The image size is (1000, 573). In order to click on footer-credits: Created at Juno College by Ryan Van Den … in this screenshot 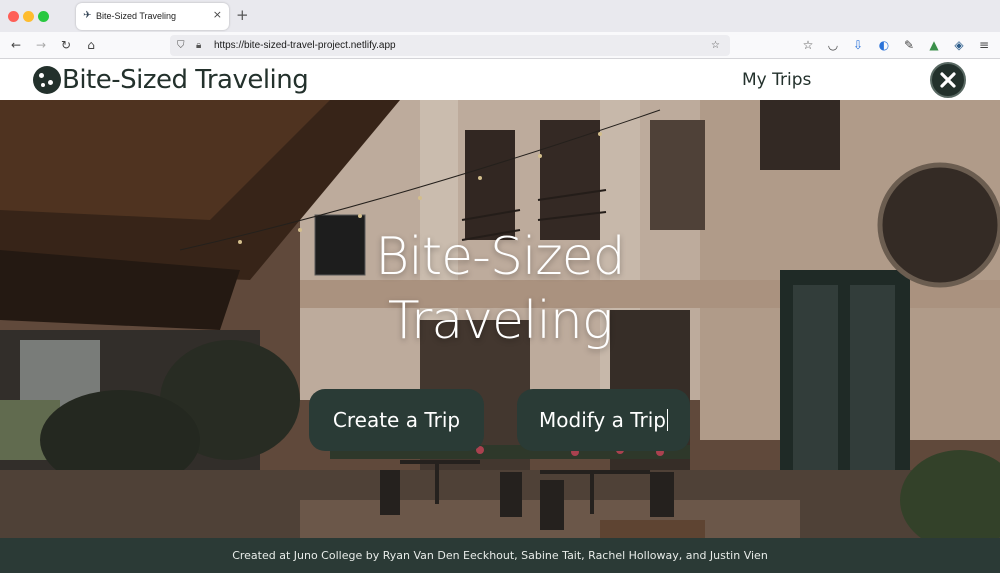, I will do `click(500, 555)`.